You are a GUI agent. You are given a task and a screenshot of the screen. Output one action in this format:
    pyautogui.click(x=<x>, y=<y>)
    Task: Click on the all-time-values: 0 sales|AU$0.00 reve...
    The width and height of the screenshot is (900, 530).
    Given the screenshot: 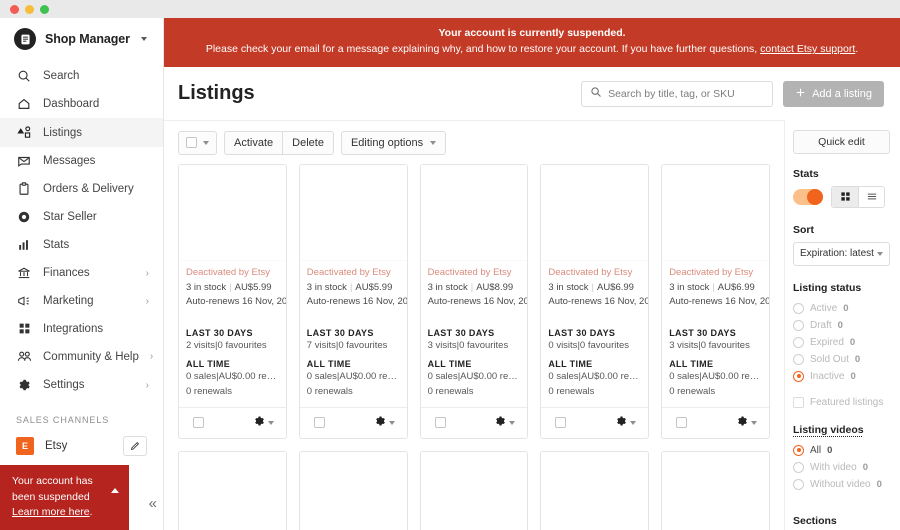 What is the action you would take?
    pyautogui.click(x=474, y=376)
    